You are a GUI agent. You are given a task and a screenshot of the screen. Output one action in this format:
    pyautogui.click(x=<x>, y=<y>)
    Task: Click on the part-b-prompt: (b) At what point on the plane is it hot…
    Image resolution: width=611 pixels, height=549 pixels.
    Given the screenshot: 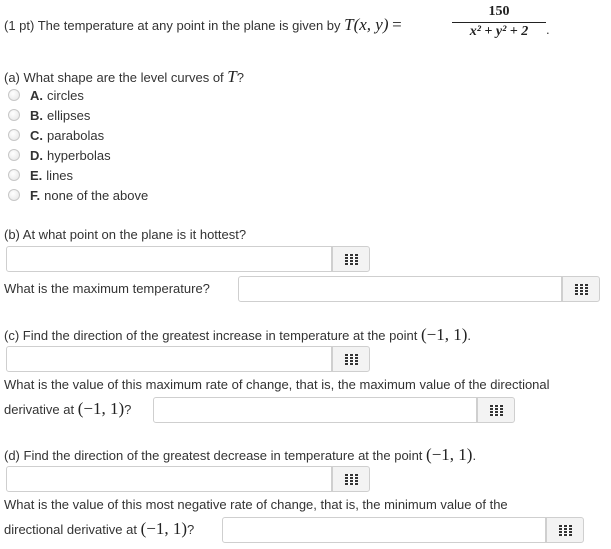 What is the action you would take?
    pyautogui.click(x=125, y=234)
    